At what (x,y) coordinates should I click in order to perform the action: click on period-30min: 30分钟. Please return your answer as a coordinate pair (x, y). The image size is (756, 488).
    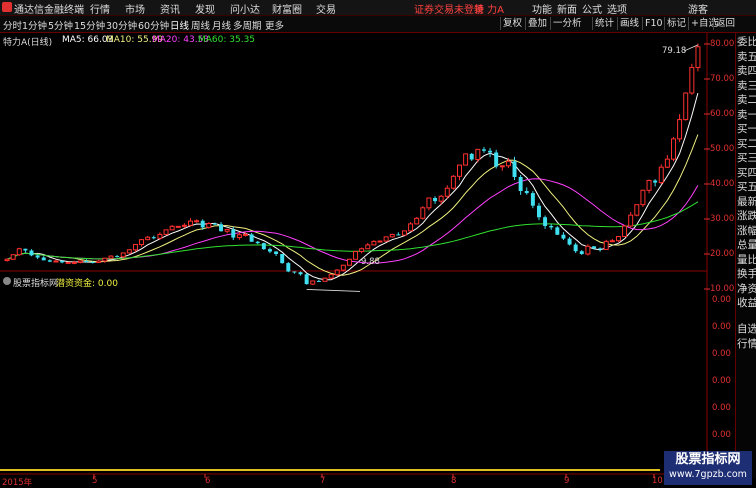
    Looking at the image, I should click on (121, 25).